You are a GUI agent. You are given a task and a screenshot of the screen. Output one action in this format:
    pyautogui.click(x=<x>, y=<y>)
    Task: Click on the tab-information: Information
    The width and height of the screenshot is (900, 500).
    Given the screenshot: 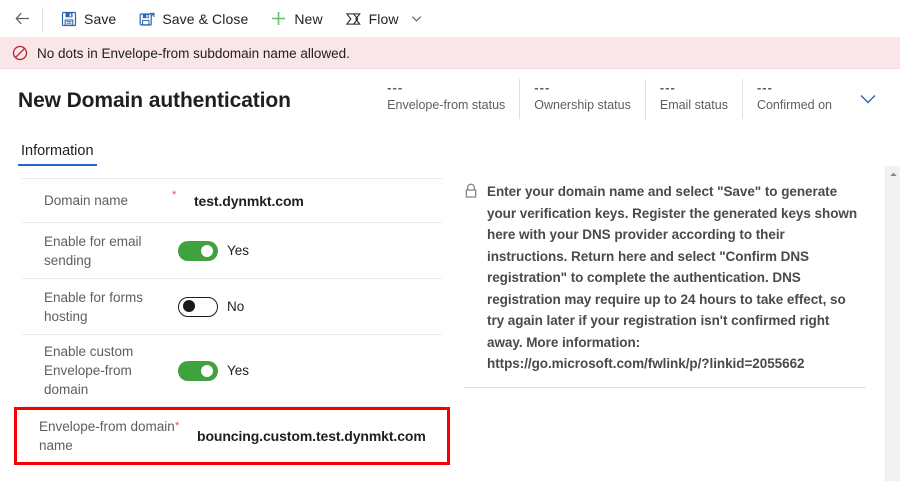 What is the action you would take?
    pyautogui.click(x=57, y=154)
    